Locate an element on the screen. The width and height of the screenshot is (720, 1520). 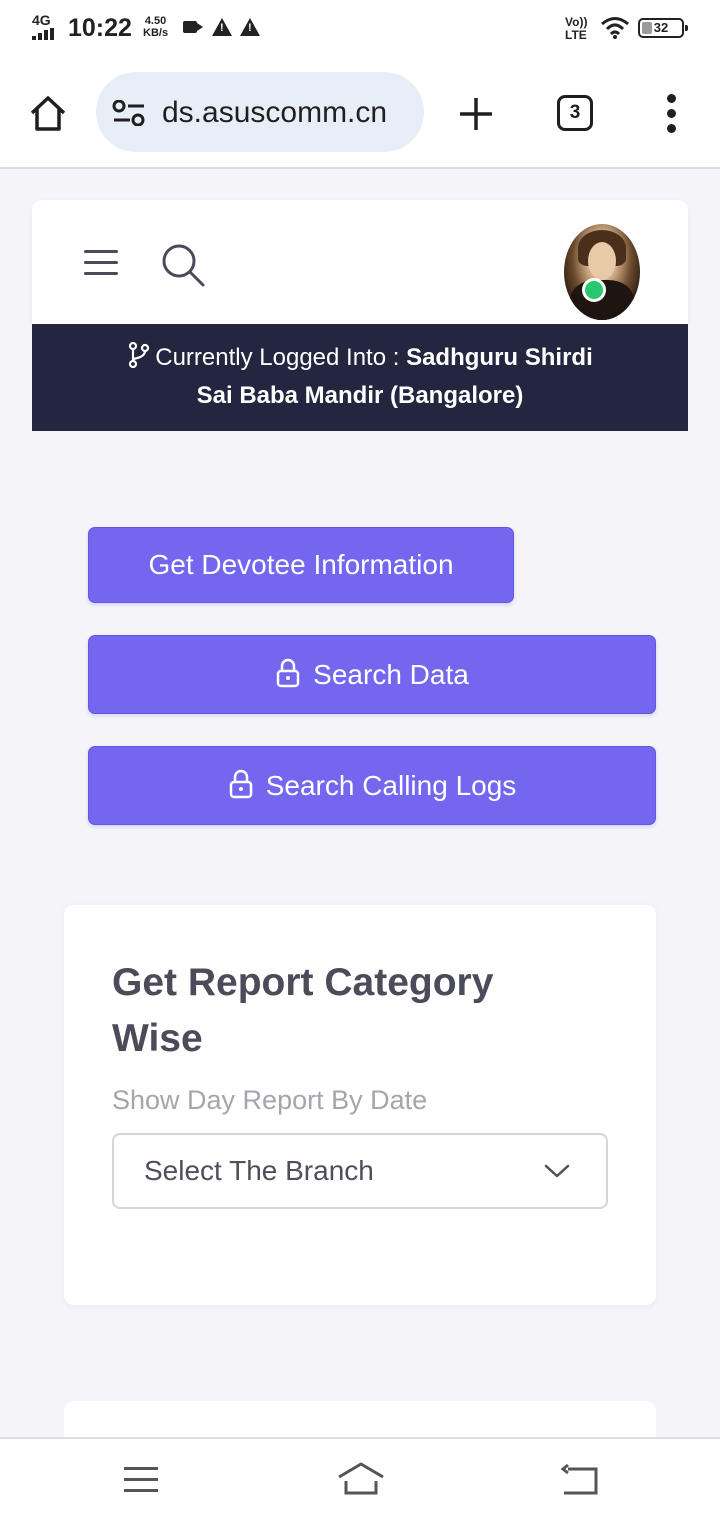
tabs-button: 3 is located at coordinates (575, 113).